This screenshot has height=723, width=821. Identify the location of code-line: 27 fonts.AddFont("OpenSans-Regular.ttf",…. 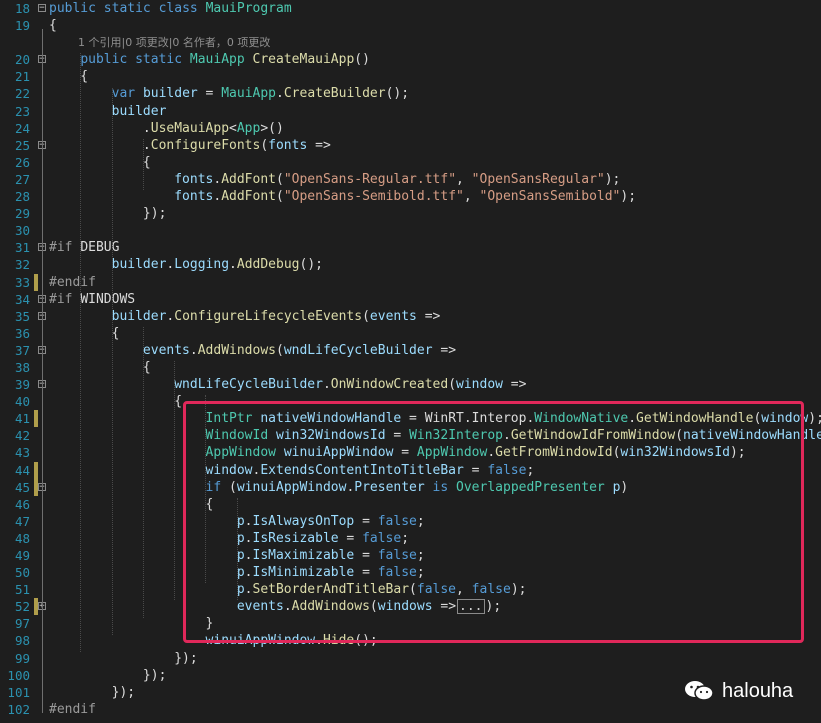
(410, 179).